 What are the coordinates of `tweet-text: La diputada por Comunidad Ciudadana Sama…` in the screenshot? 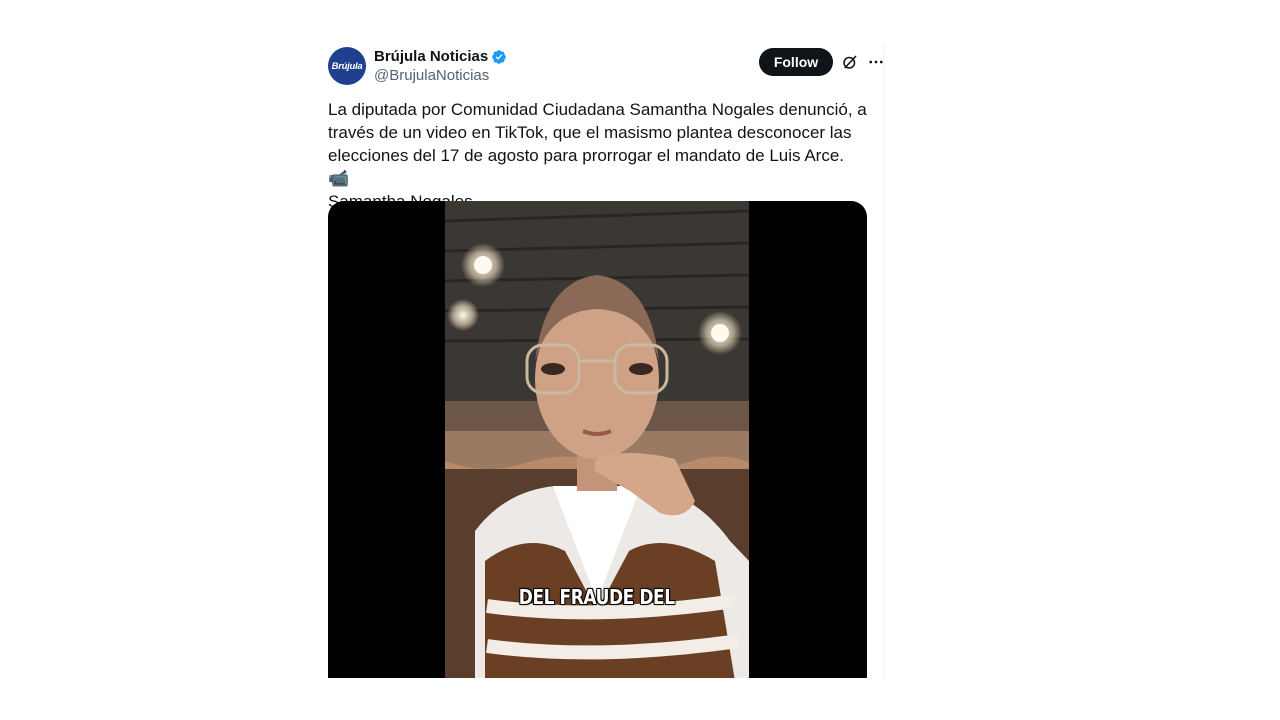 It's located at (598, 155).